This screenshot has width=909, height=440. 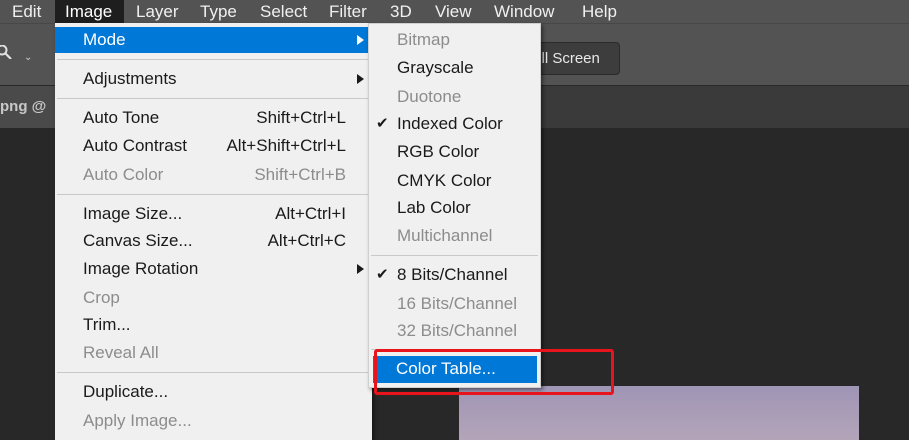 What do you see at coordinates (213, 269) in the screenshot?
I see `menu-item-image-rotation: Image Rotation` at bounding box center [213, 269].